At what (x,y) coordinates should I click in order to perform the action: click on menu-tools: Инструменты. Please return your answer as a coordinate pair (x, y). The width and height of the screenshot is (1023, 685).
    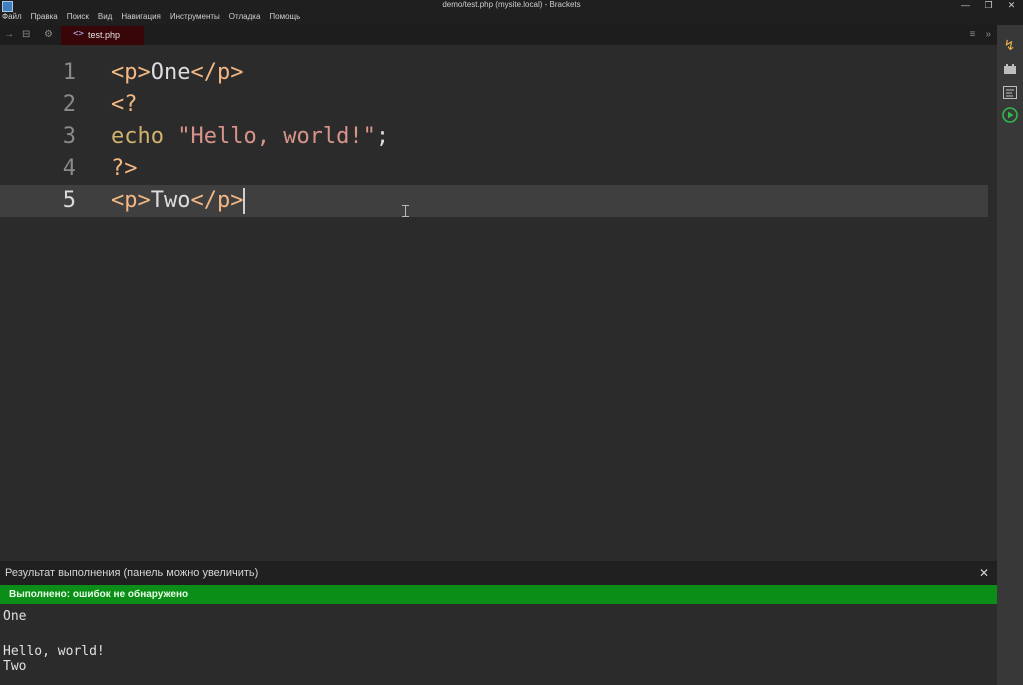
    Looking at the image, I should click on (195, 17).